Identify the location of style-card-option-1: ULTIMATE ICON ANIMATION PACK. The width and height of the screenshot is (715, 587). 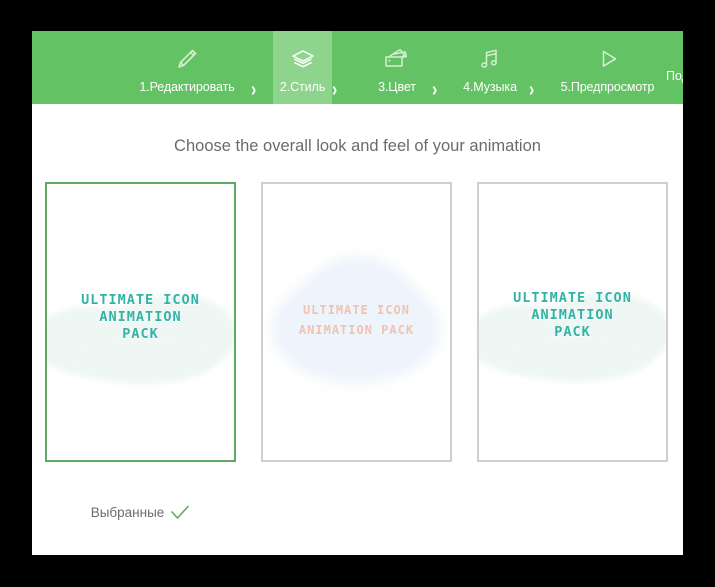
(140, 322).